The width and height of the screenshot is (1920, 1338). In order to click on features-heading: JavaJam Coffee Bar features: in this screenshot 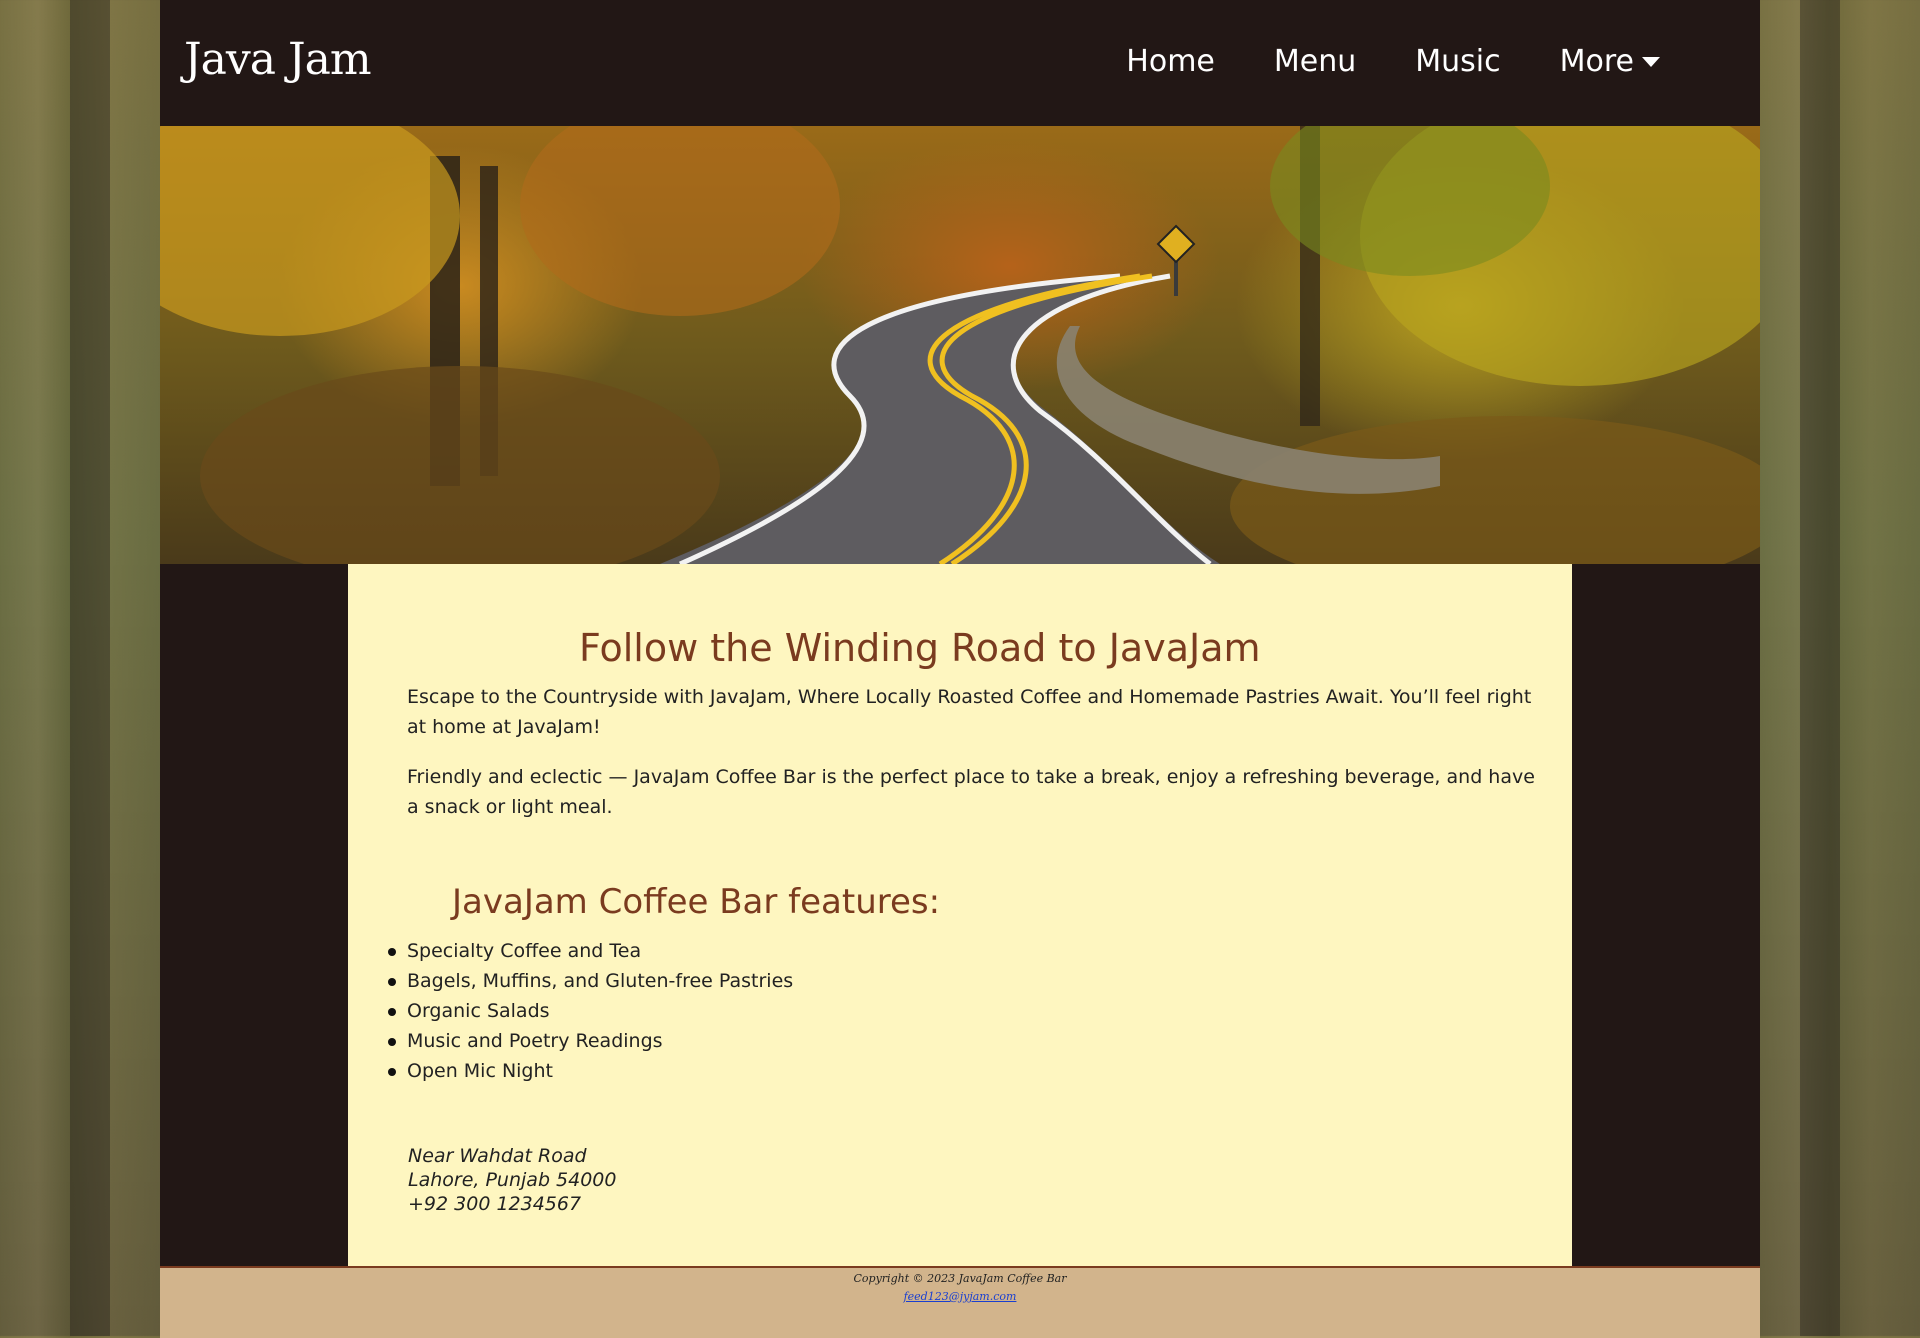, I will do `click(696, 902)`.